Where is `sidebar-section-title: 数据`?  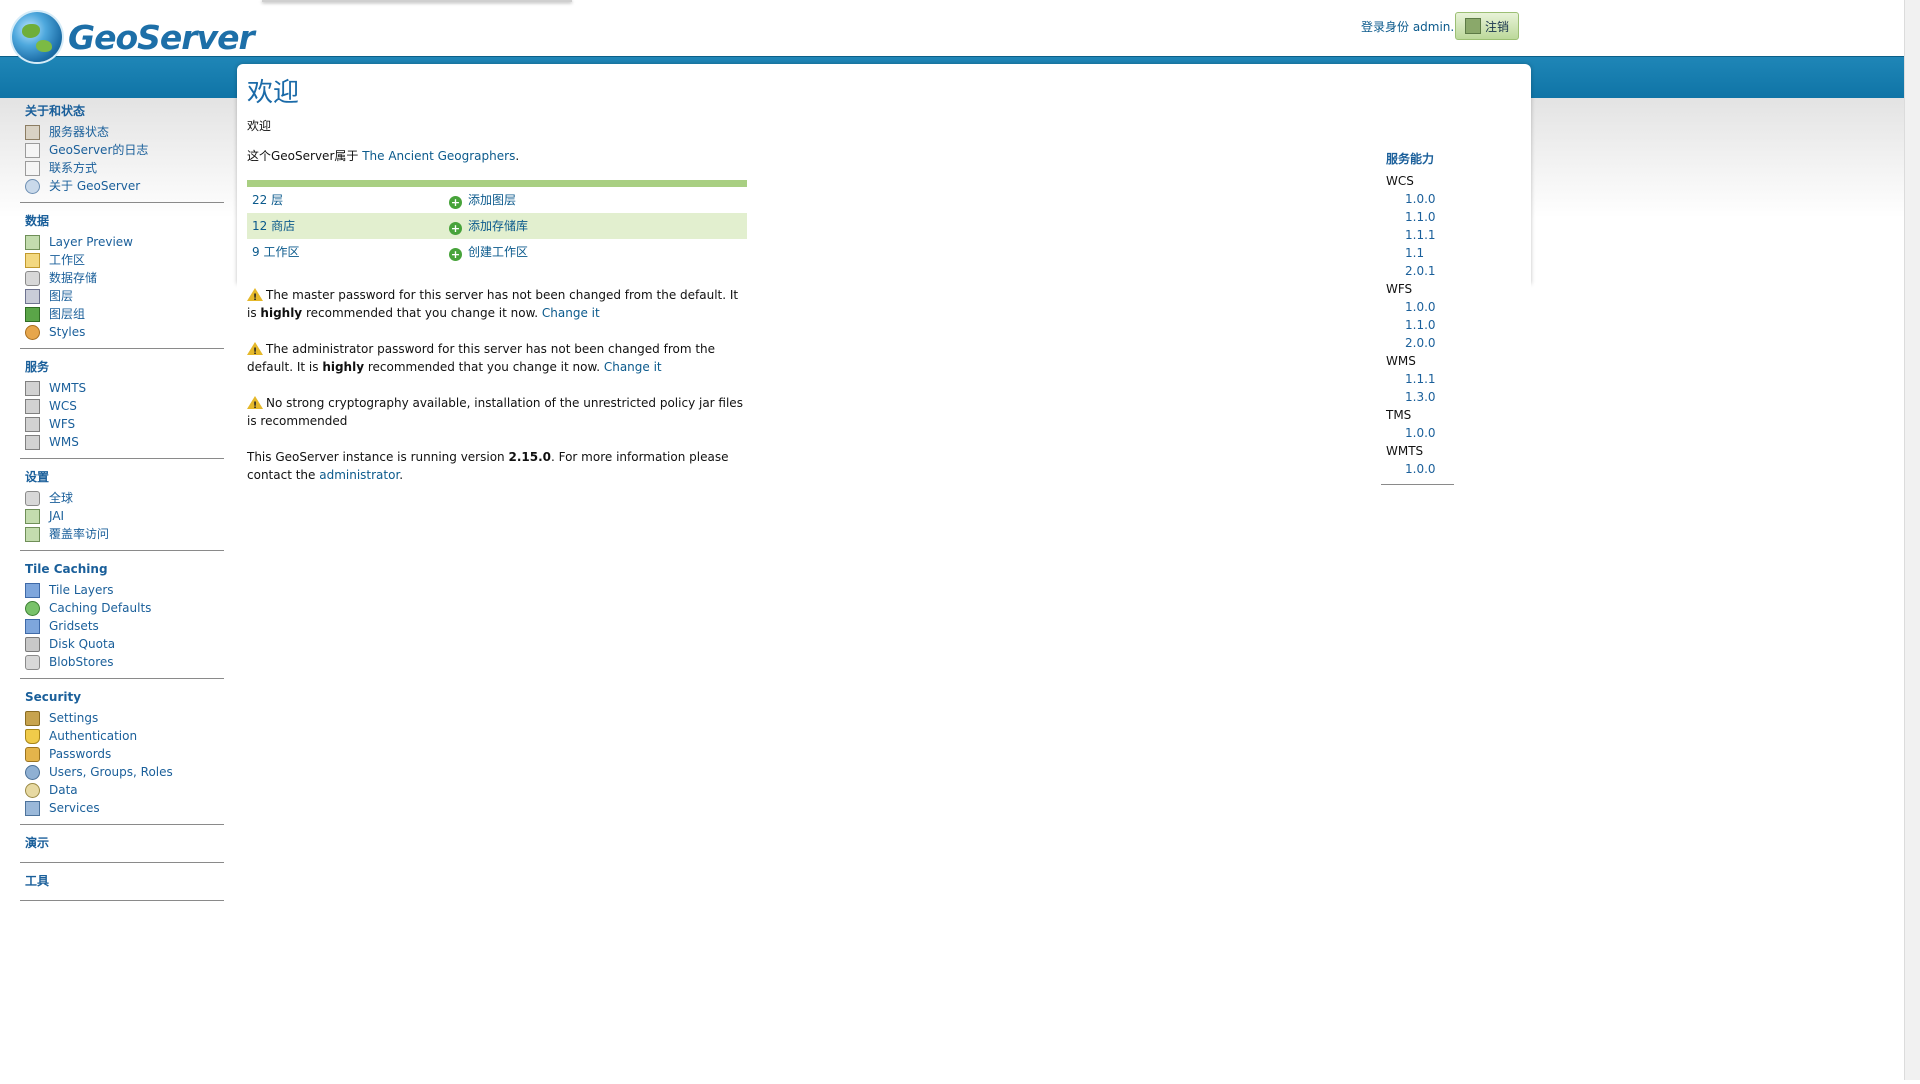
sidebar-section-title: 数据 is located at coordinates (122, 221).